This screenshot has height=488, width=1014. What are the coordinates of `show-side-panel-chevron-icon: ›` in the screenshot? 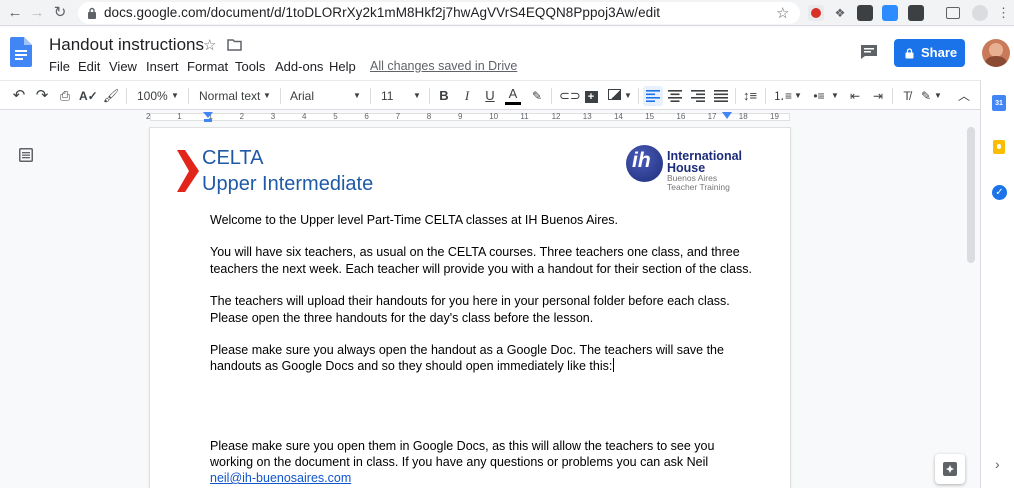 It's located at (997, 464).